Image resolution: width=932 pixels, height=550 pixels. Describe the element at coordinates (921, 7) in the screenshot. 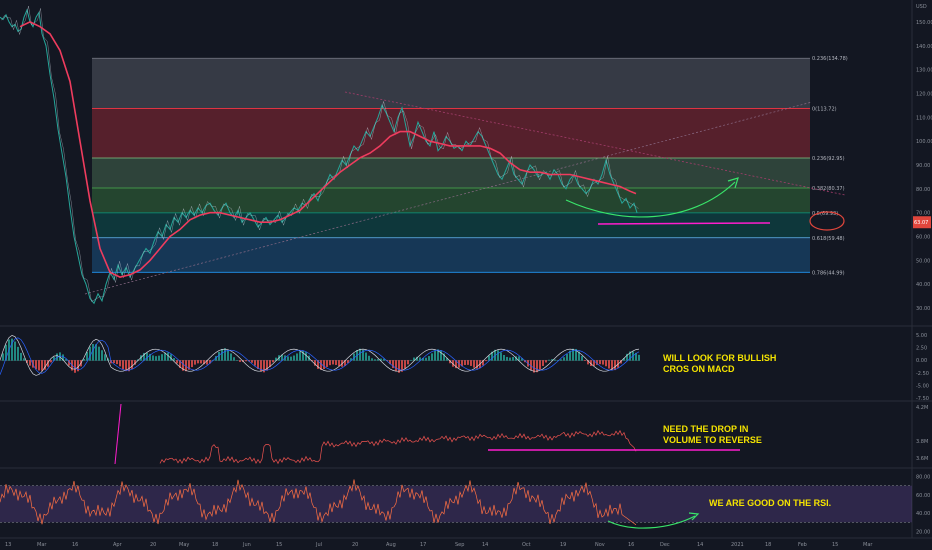

I see `price-axis-unit: USD` at that location.